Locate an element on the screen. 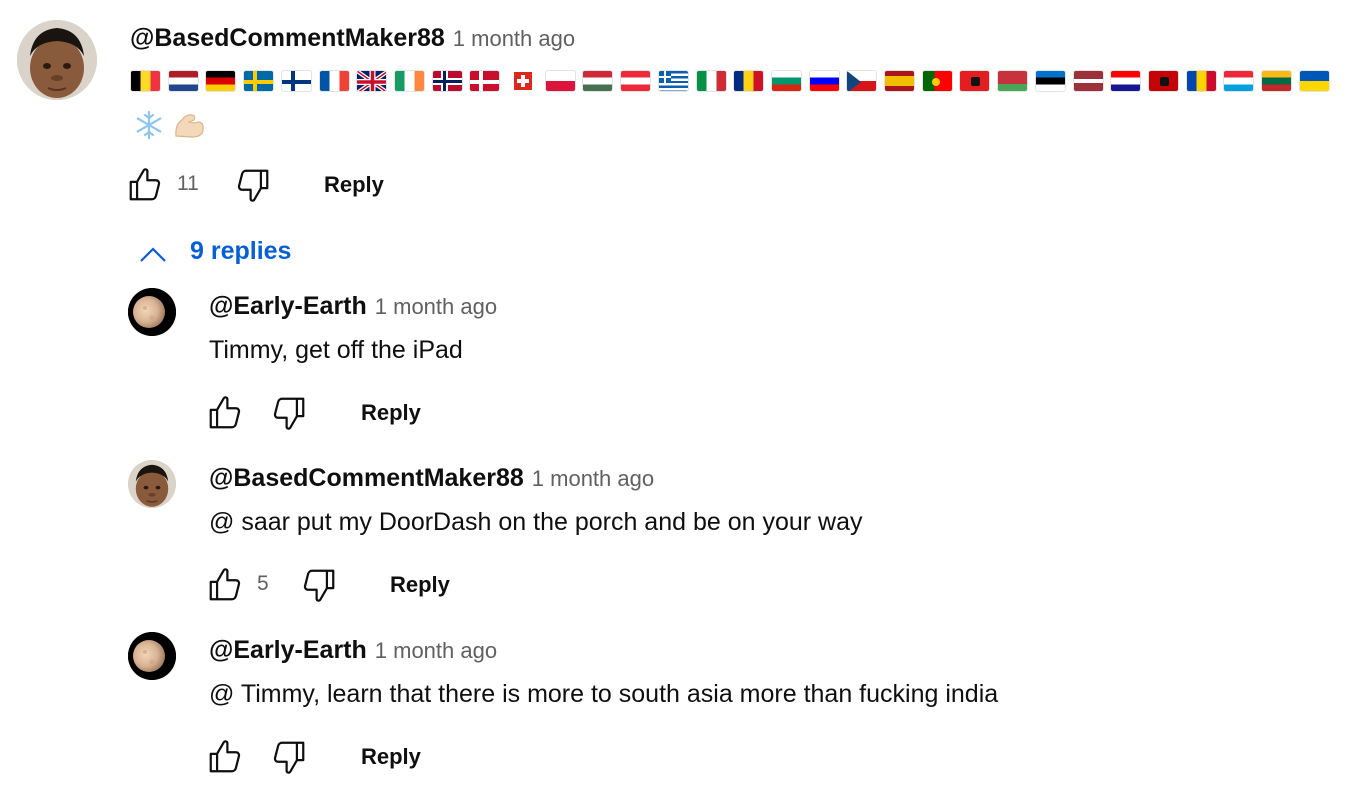 This screenshot has width=1361, height=791. flag-me-icon is located at coordinates (1163, 81).